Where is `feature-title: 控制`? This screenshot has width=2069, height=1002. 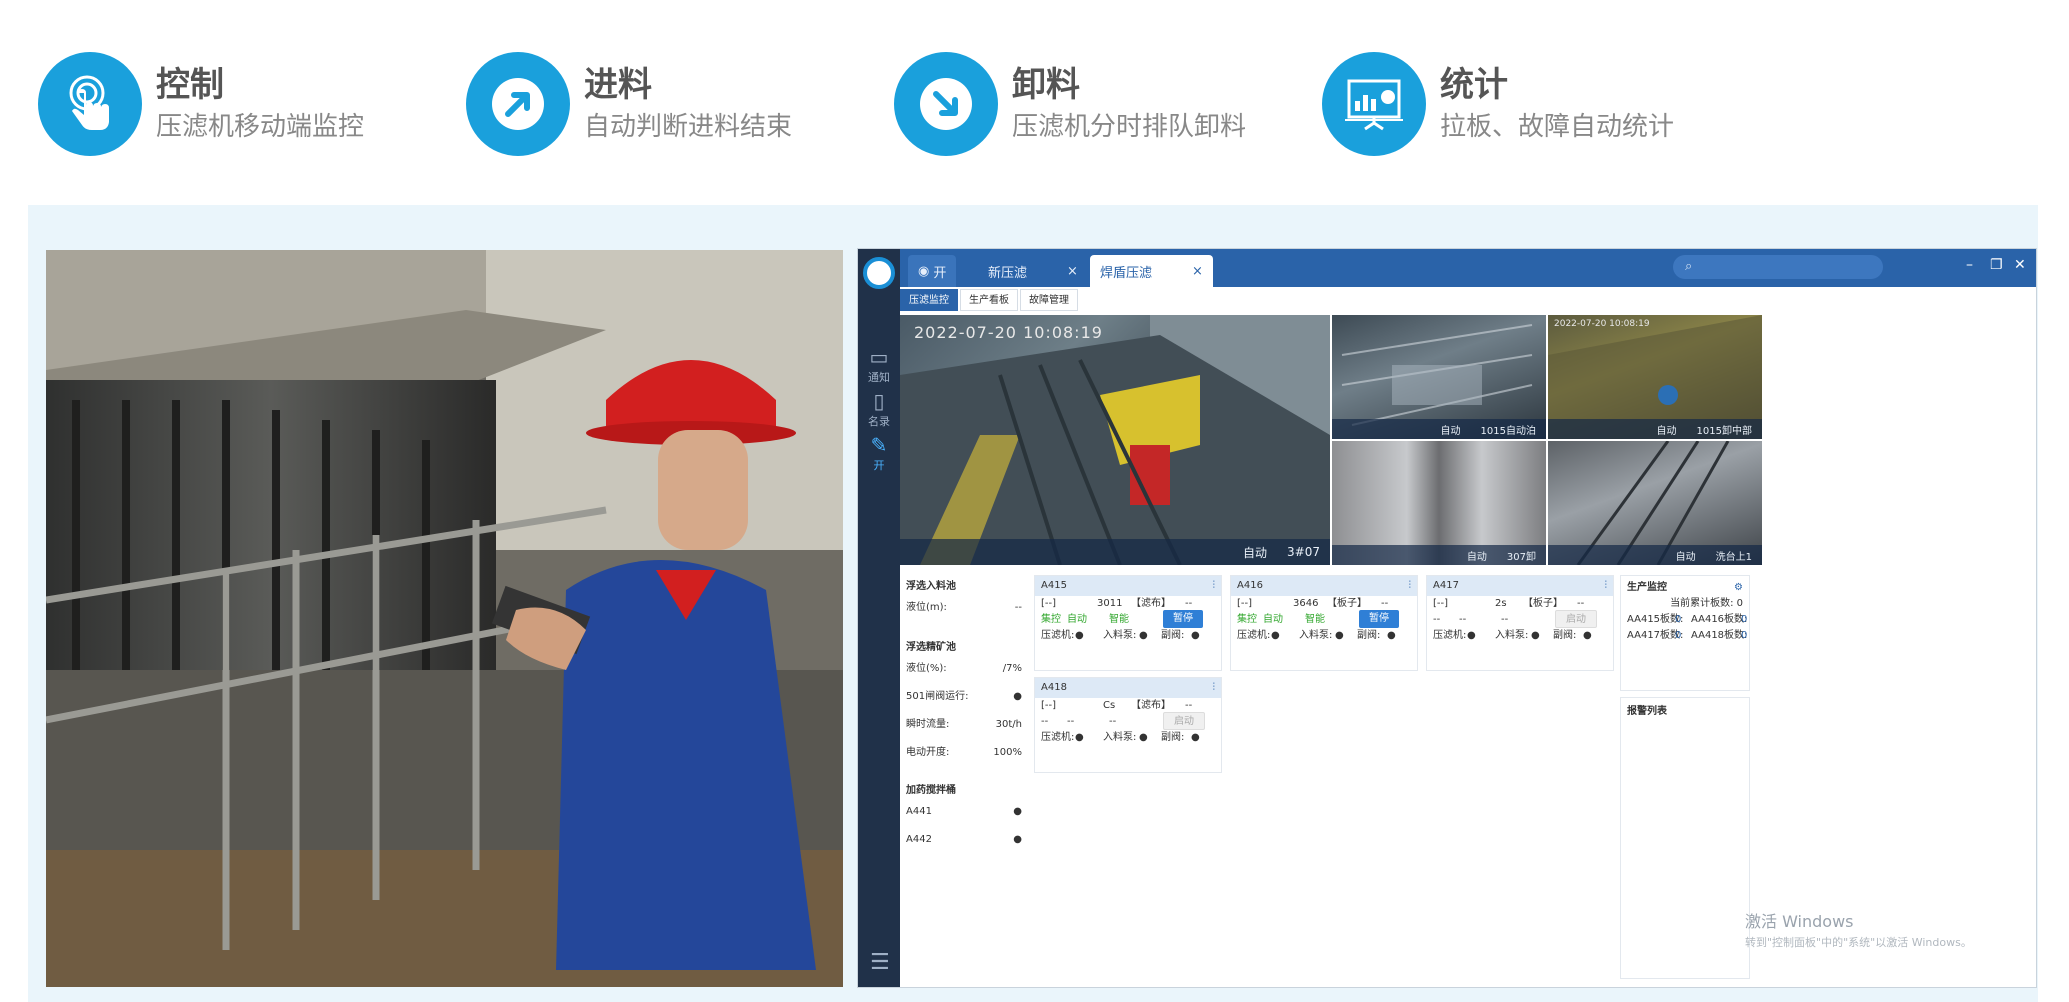 feature-title: 控制 is located at coordinates (190, 85).